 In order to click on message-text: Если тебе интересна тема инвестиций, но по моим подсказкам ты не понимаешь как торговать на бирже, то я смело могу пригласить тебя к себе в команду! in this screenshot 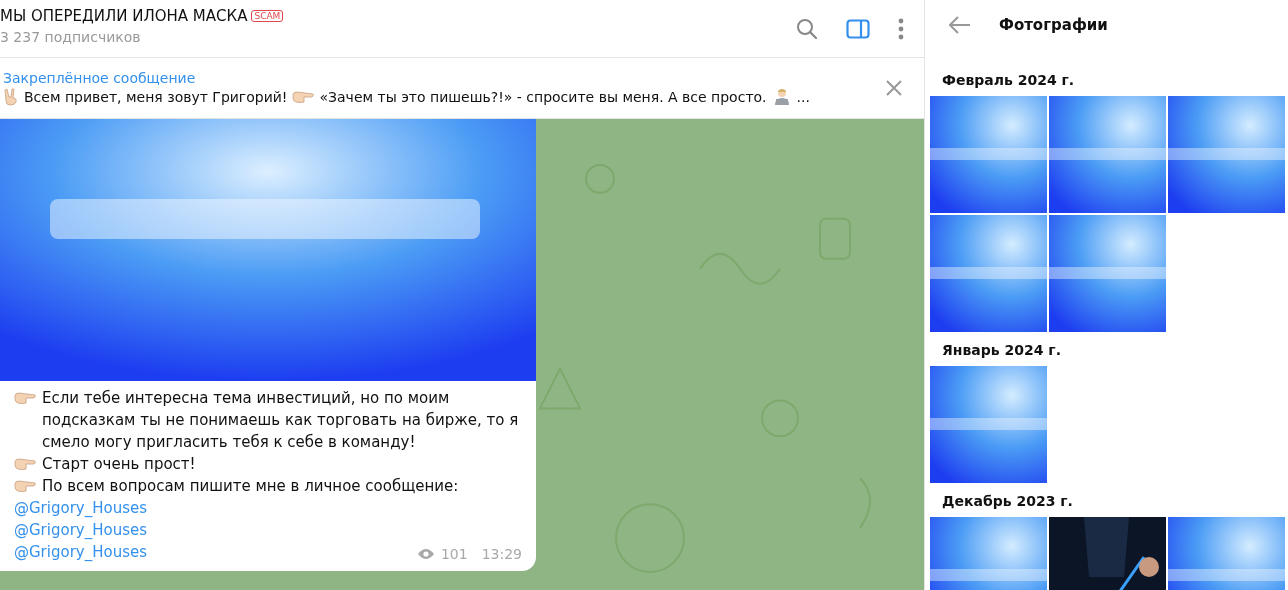, I will do `click(281, 420)`.